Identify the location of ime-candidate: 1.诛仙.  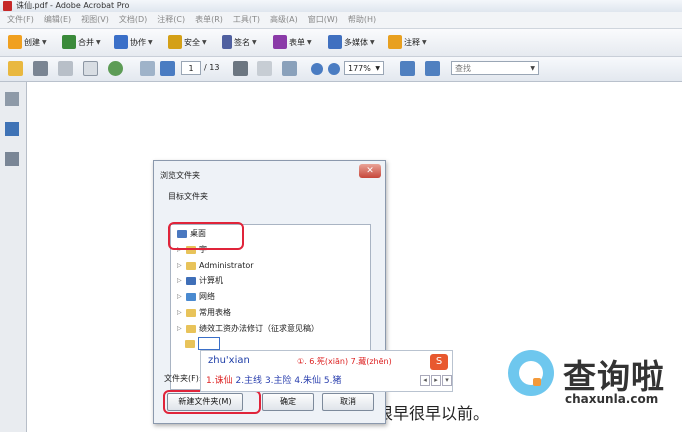
(219, 381).